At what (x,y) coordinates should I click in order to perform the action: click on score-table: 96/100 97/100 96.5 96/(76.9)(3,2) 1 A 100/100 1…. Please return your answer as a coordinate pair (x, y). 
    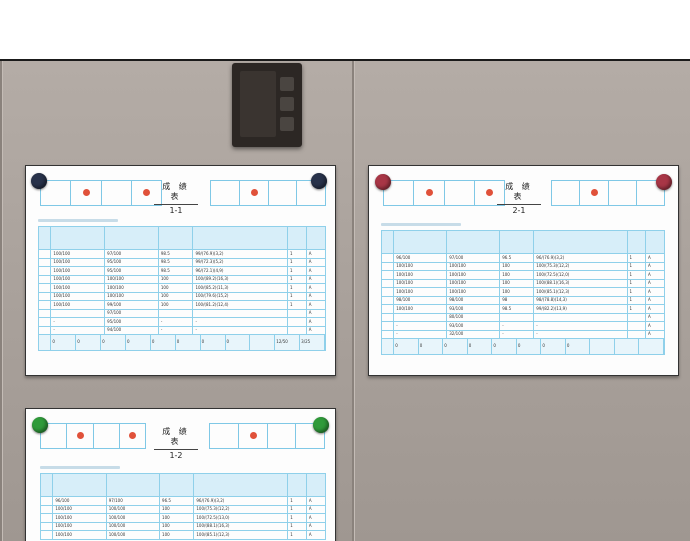
    Looking at the image, I should click on (523, 292).